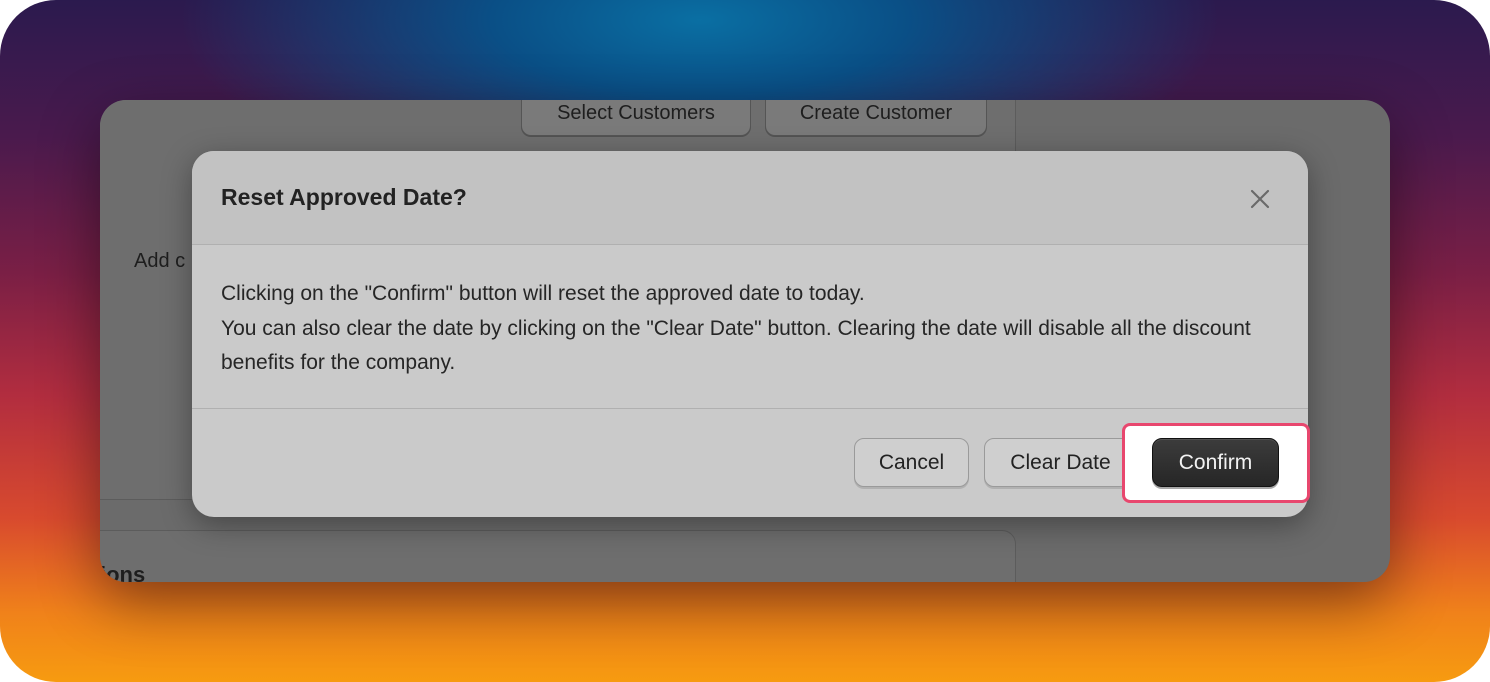 The width and height of the screenshot is (1490, 682). Describe the element at coordinates (558, 556) in the screenshot. I see `section-card` at that location.